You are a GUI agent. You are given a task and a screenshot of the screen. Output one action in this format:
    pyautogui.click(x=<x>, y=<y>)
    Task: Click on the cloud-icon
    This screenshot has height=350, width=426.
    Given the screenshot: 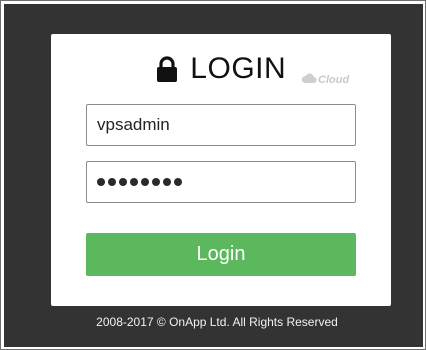 What is the action you would take?
    pyautogui.click(x=309, y=80)
    